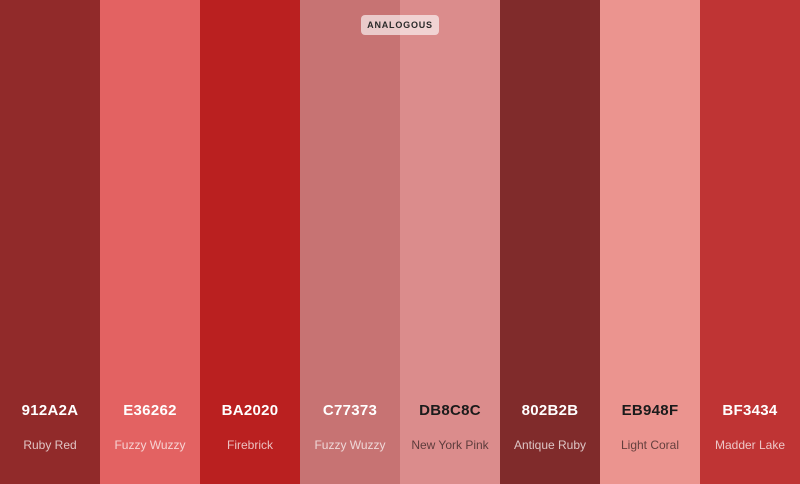 The image size is (800, 484). What do you see at coordinates (650, 445) in the screenshot?
I see `color-name: Light Coral` at bounding box center [650, 445].